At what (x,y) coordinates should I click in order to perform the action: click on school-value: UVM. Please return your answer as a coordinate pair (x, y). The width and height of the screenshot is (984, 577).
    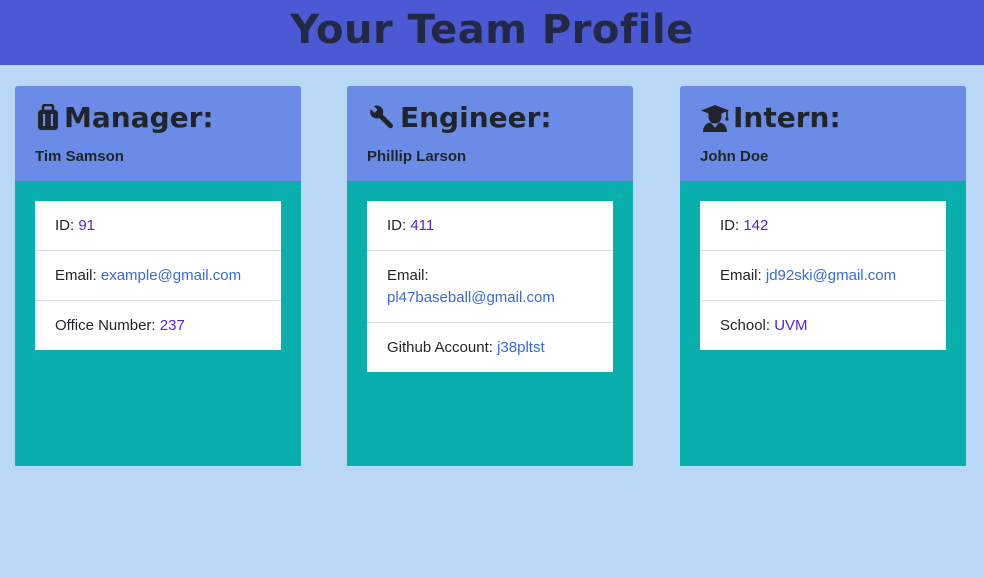
    Looking at the image, I should click on (791, 325).